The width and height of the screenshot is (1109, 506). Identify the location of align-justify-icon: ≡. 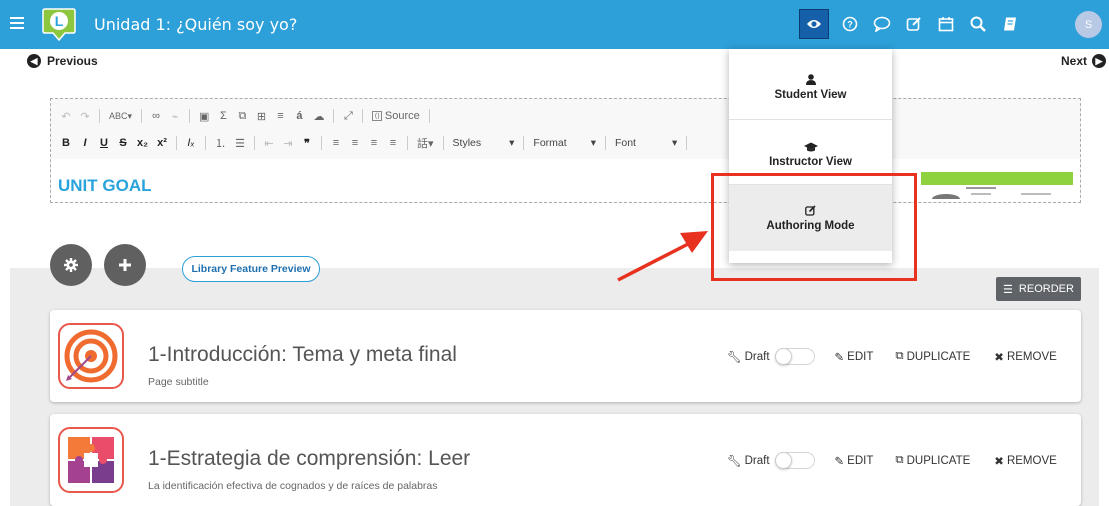
(393, 143).